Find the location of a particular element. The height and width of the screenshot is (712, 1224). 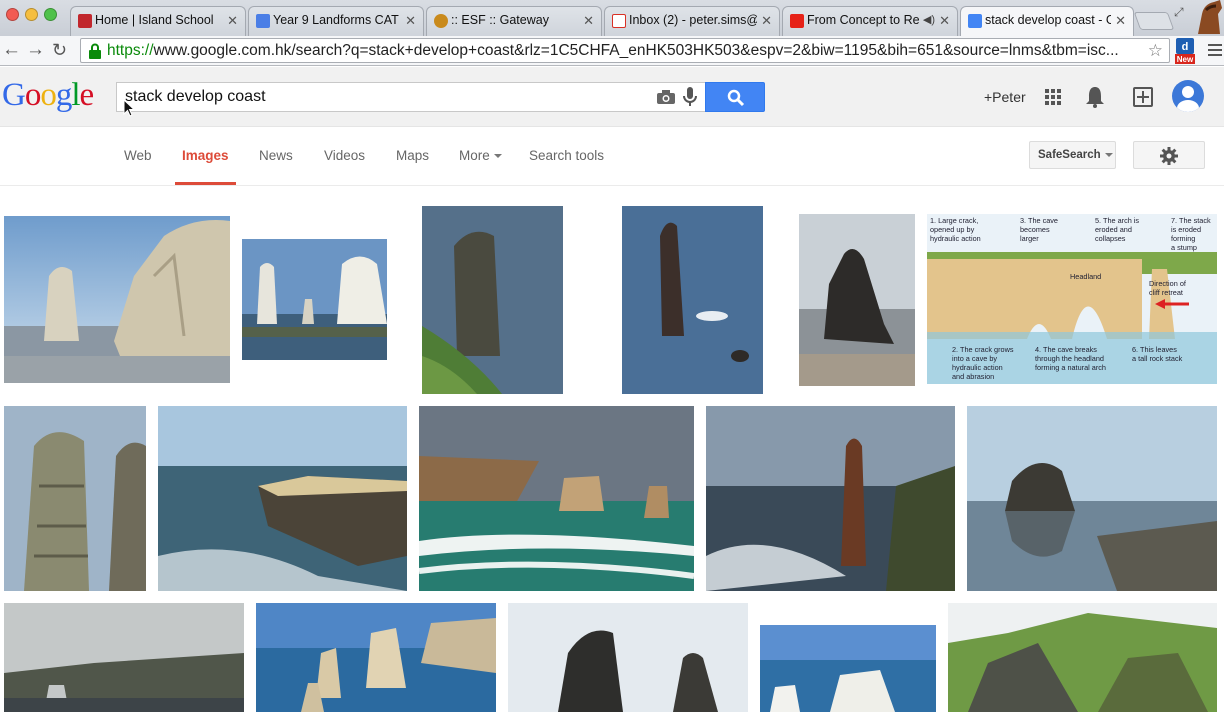

settings-button is located at coordinates (1169, 155).